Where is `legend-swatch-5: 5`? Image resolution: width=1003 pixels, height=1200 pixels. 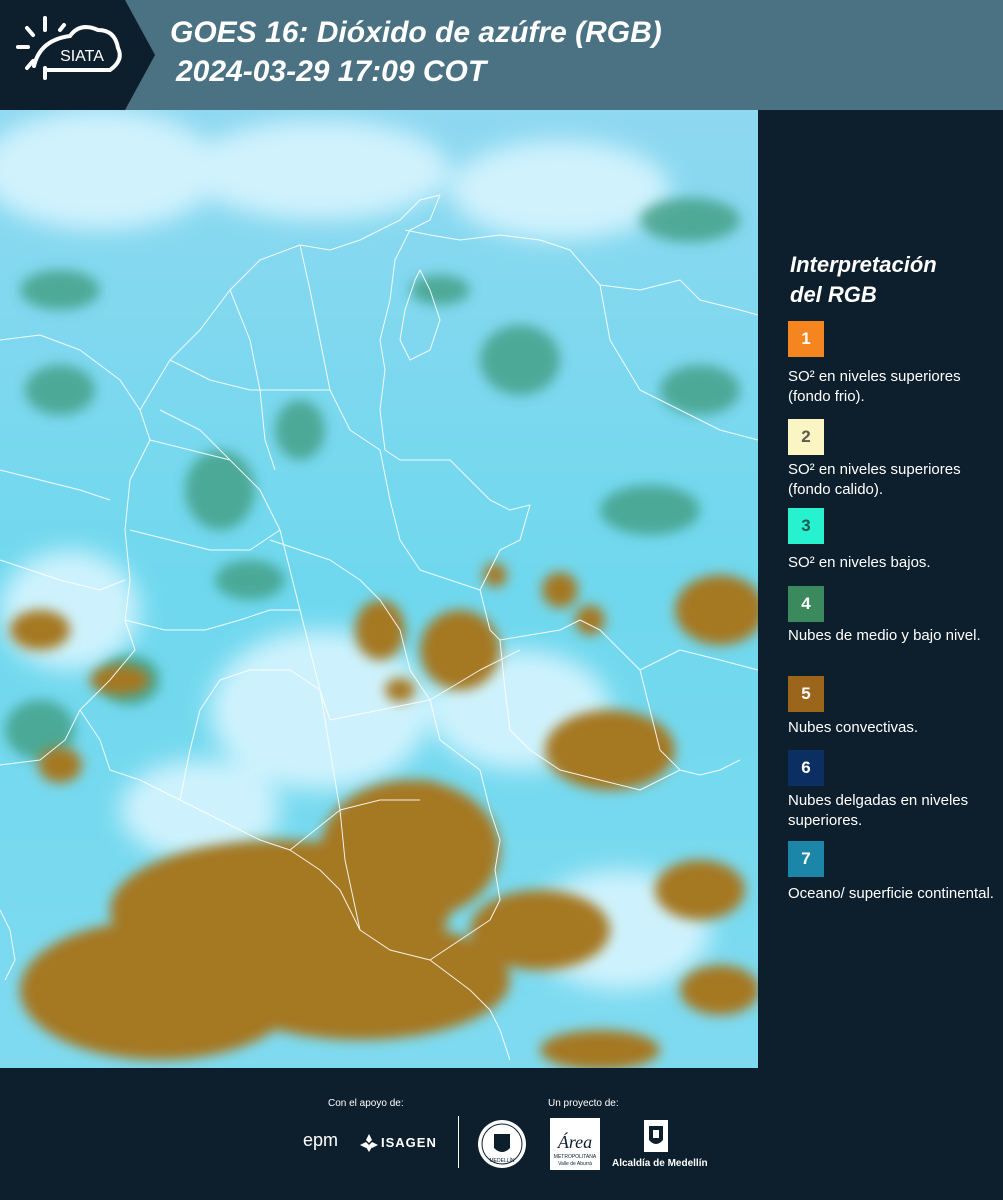
legend-swatch-5: 5 is located at coordinates (806, 694).